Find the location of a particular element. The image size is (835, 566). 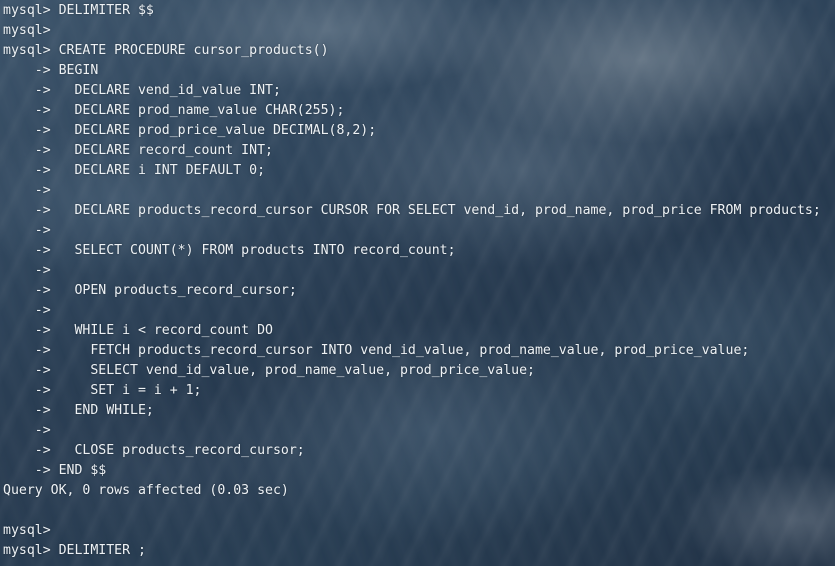

terminal-line: Query OK, 0 rows affected (0.03 sec) is located at coordinates (146, 490).